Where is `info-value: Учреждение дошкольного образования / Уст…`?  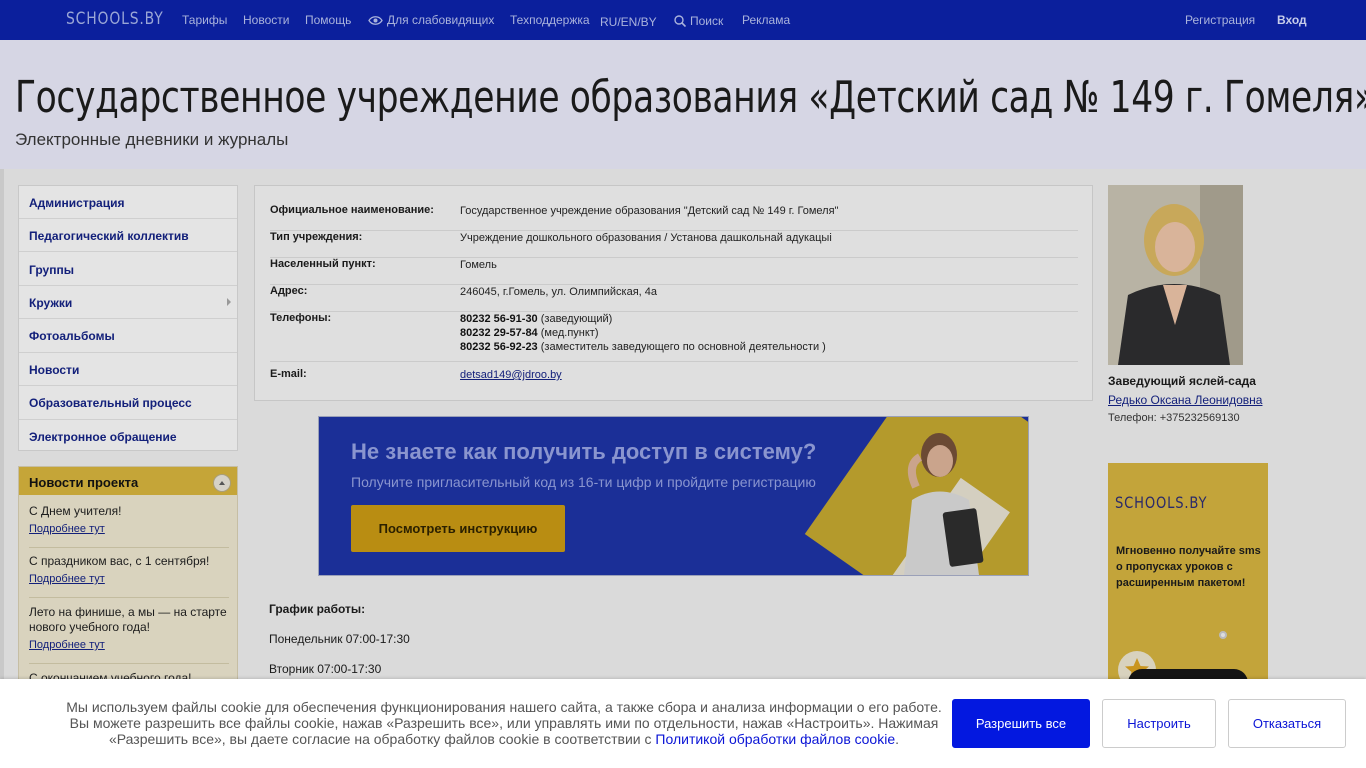 info-value: Учреждение дошкольного образования / Уст… is located at coordinates (646, 238).